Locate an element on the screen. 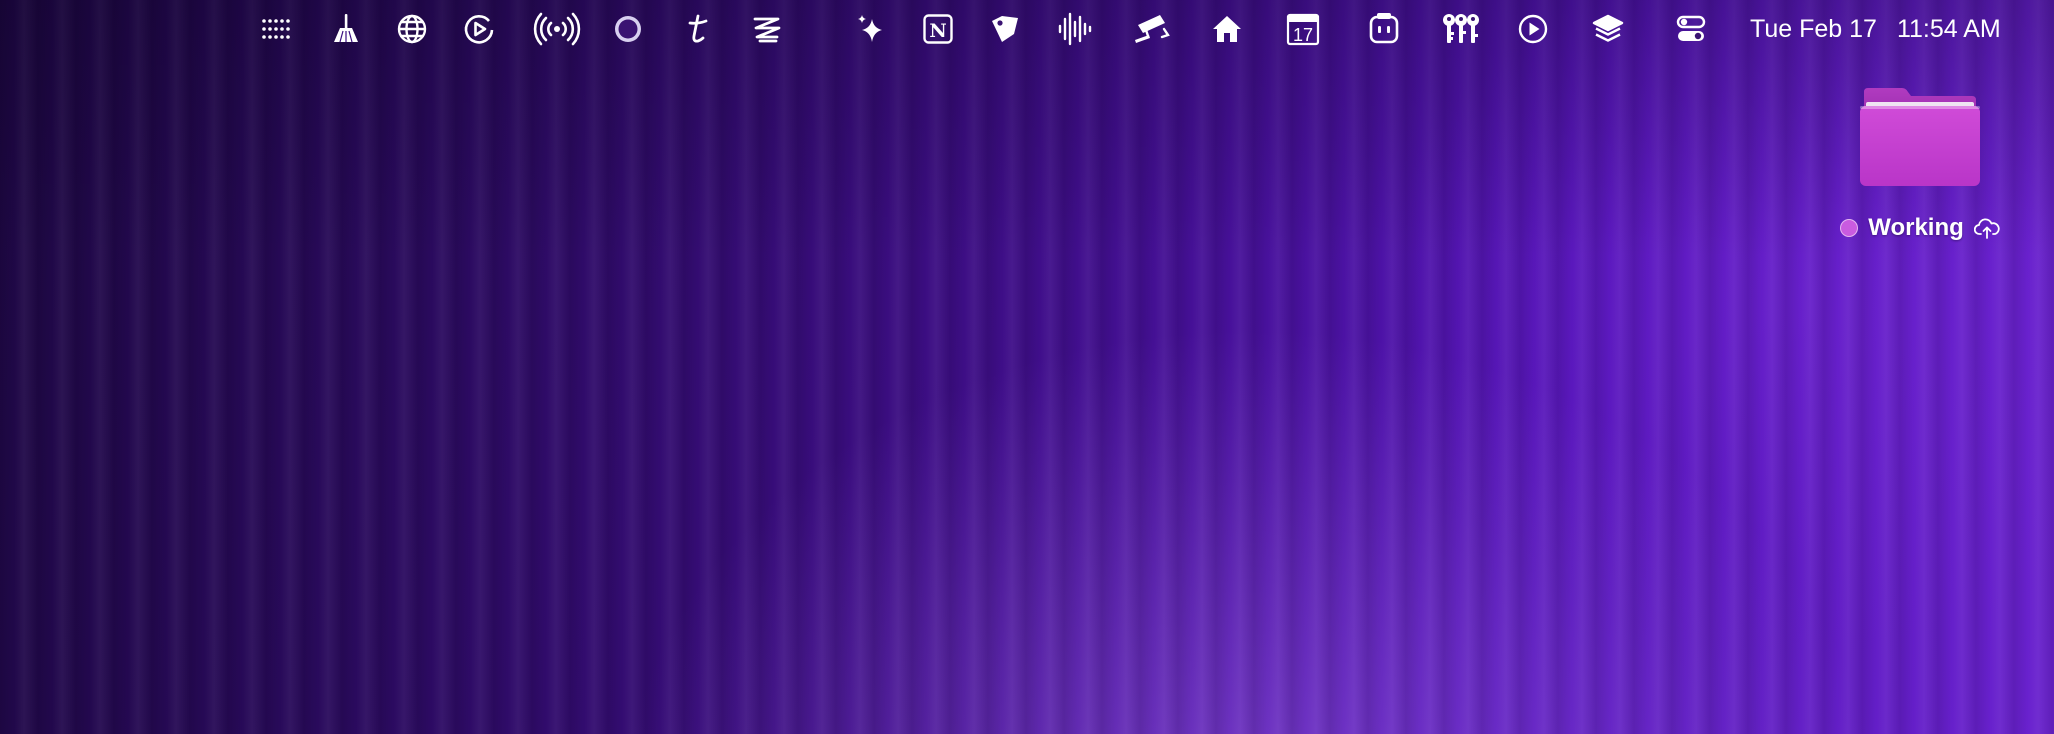 The width and height of the screenshot is (2054, 734). purple-tag-dot is located at coordinates (1849, 228).